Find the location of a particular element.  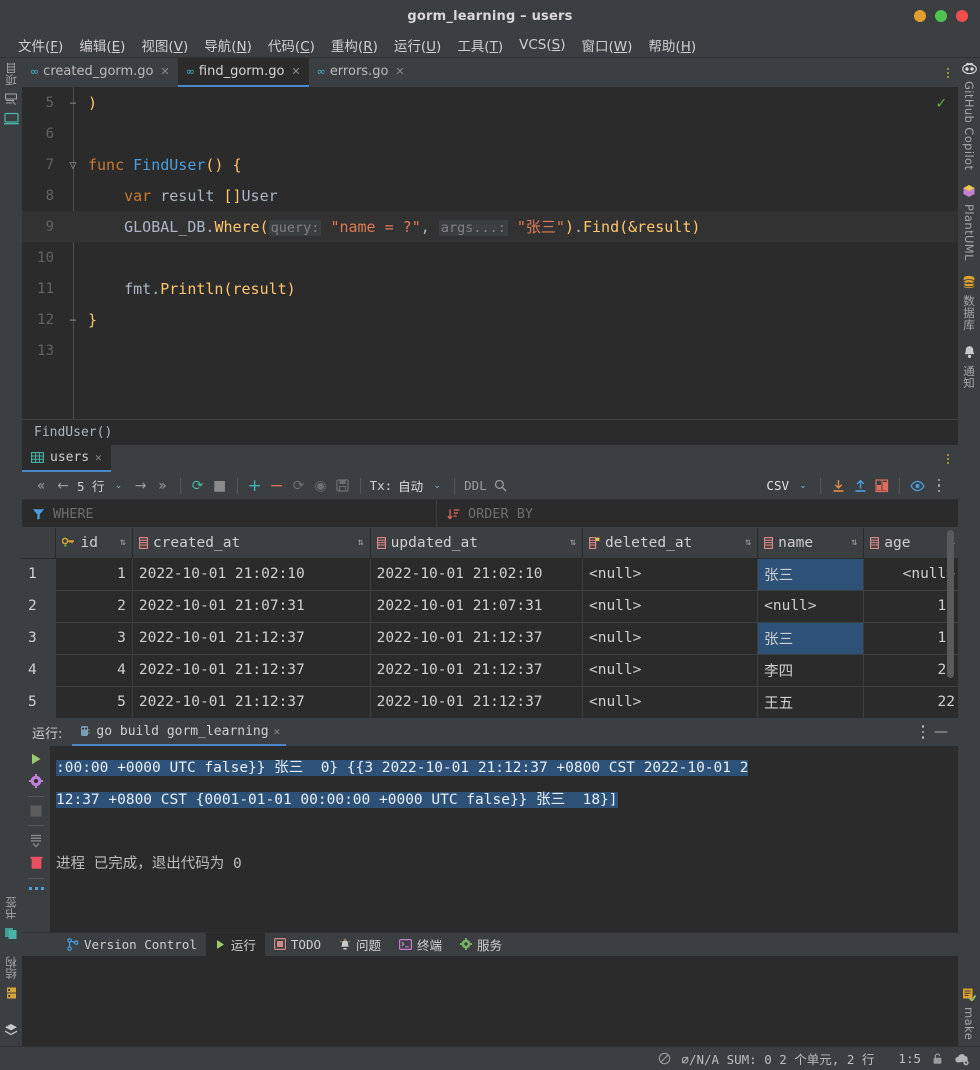

upload-icon is located at coordinates (860, 486).